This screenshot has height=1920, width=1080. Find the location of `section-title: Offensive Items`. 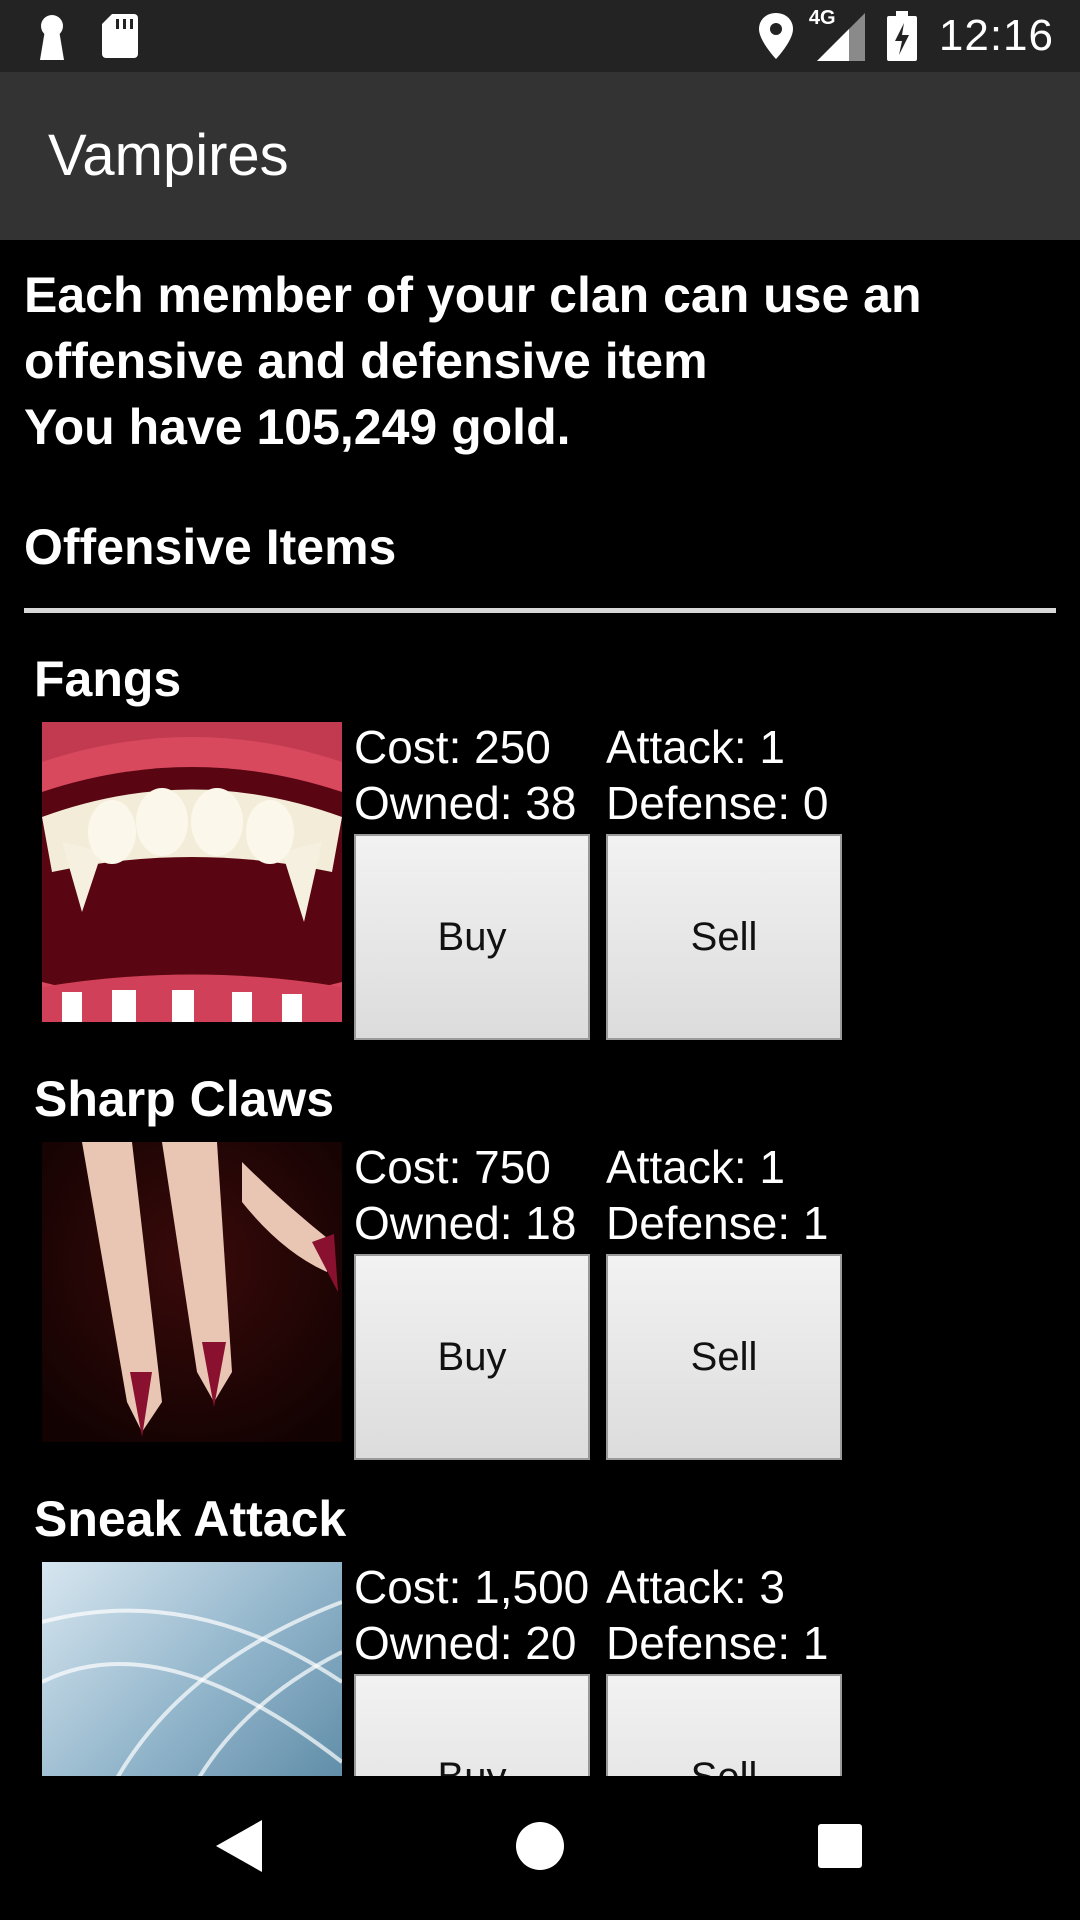

section-title: Offensive Items is located at coordinates (210, 547).